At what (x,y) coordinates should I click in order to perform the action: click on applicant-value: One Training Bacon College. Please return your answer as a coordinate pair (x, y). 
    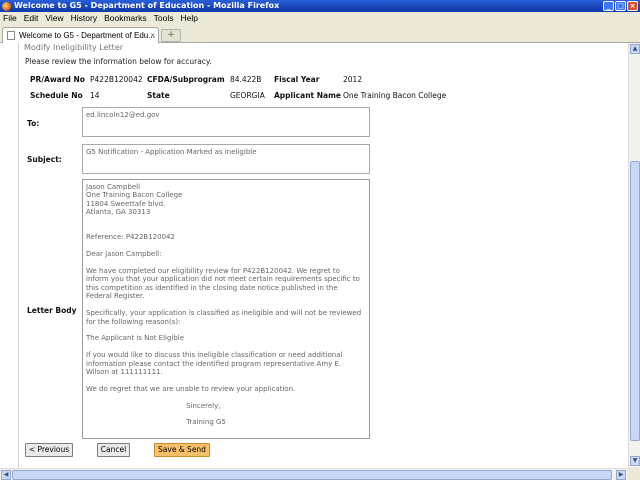
    Looking at the image, I should click on (395, 95).